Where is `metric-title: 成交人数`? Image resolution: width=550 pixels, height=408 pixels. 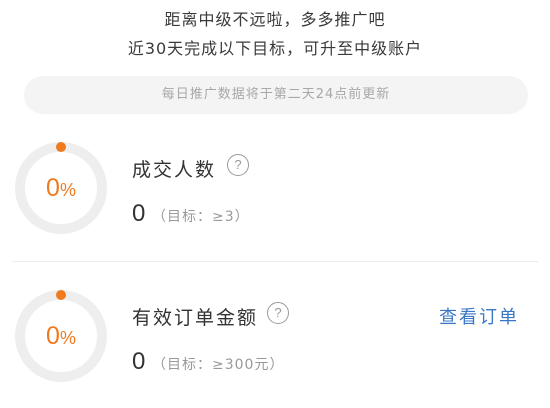 metric-title: 成交人数 is located at coordinates (174, 170).